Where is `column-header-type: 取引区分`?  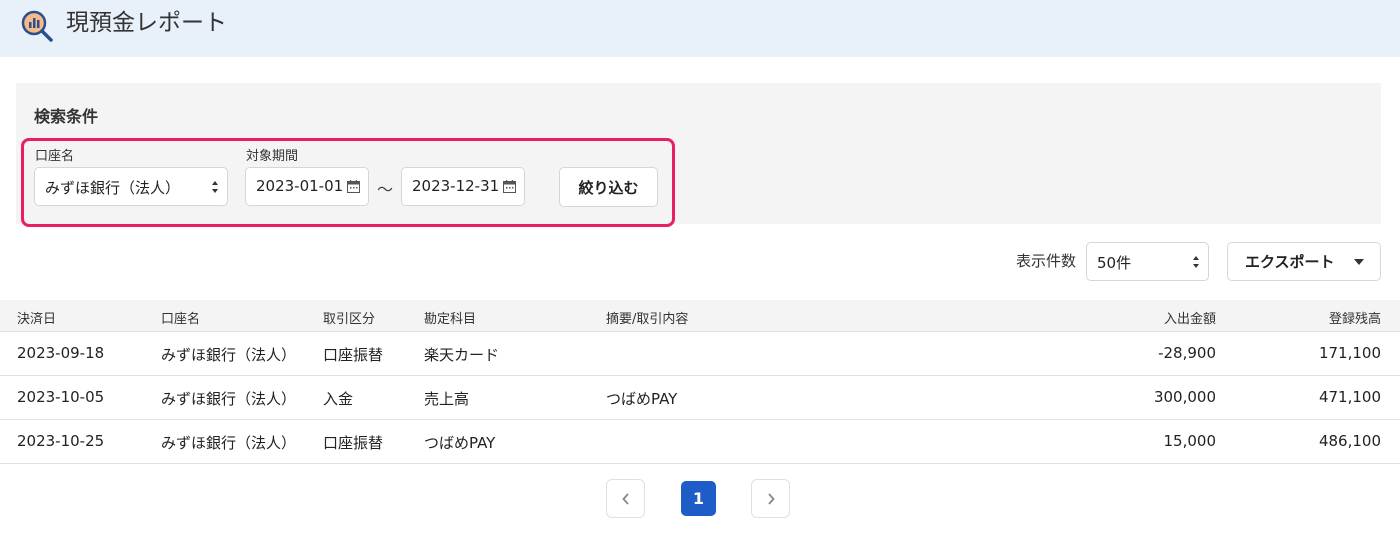 column-header-type: 取引区分 is located at coordinates (349, 317).